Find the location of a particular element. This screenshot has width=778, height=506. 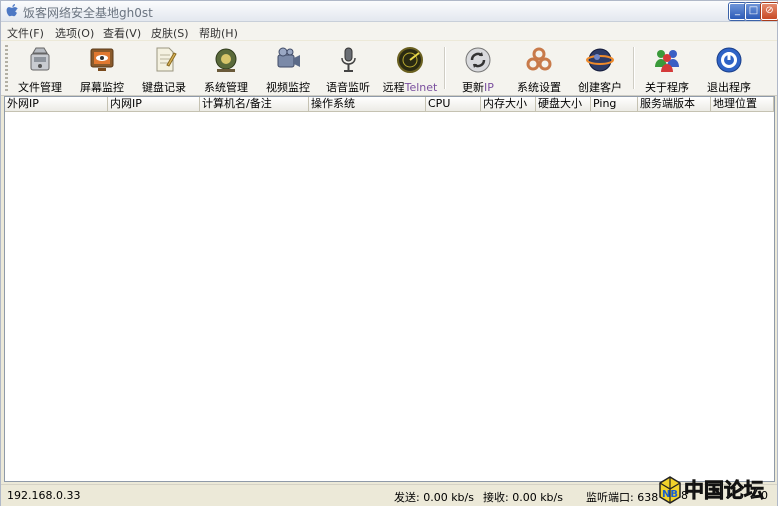

screen-monitor-icon is located at coordinates (102, 59).